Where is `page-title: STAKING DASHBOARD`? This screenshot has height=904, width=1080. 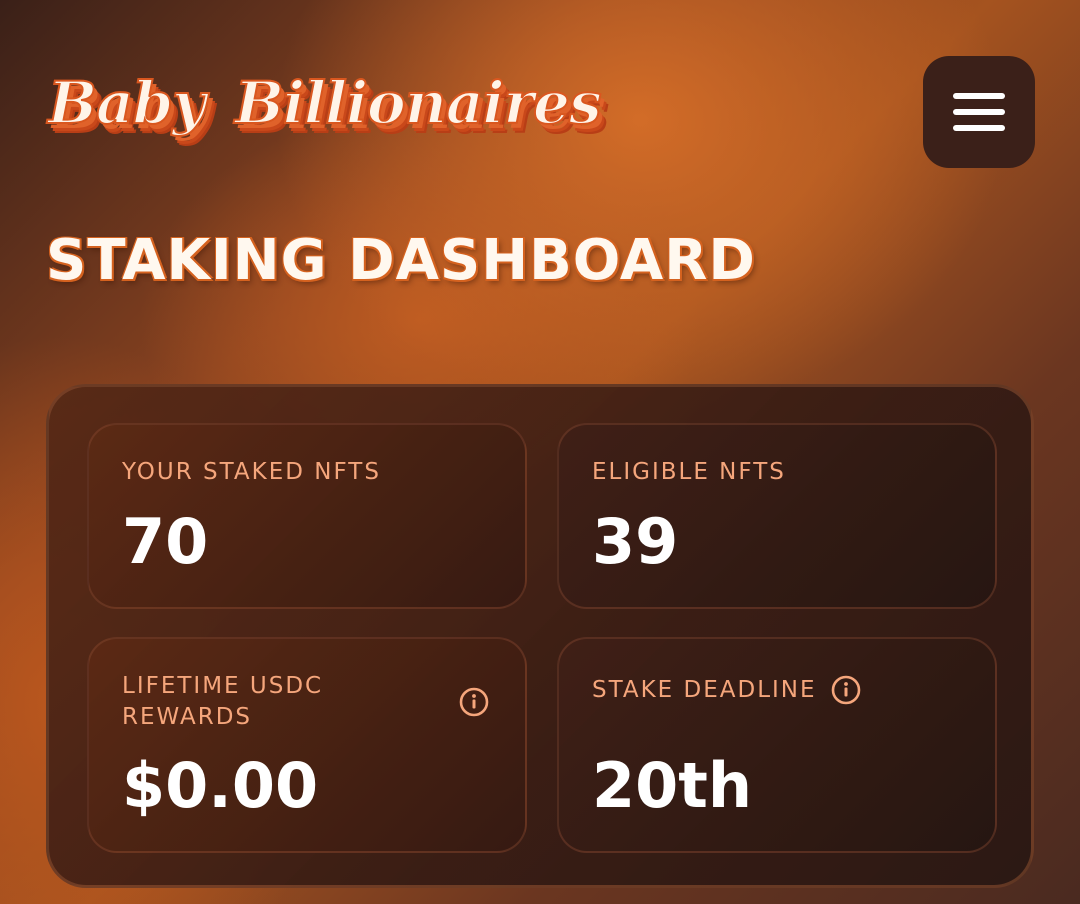
page-title: STAKING DASHBOARD is located at coordinates (401, 260).